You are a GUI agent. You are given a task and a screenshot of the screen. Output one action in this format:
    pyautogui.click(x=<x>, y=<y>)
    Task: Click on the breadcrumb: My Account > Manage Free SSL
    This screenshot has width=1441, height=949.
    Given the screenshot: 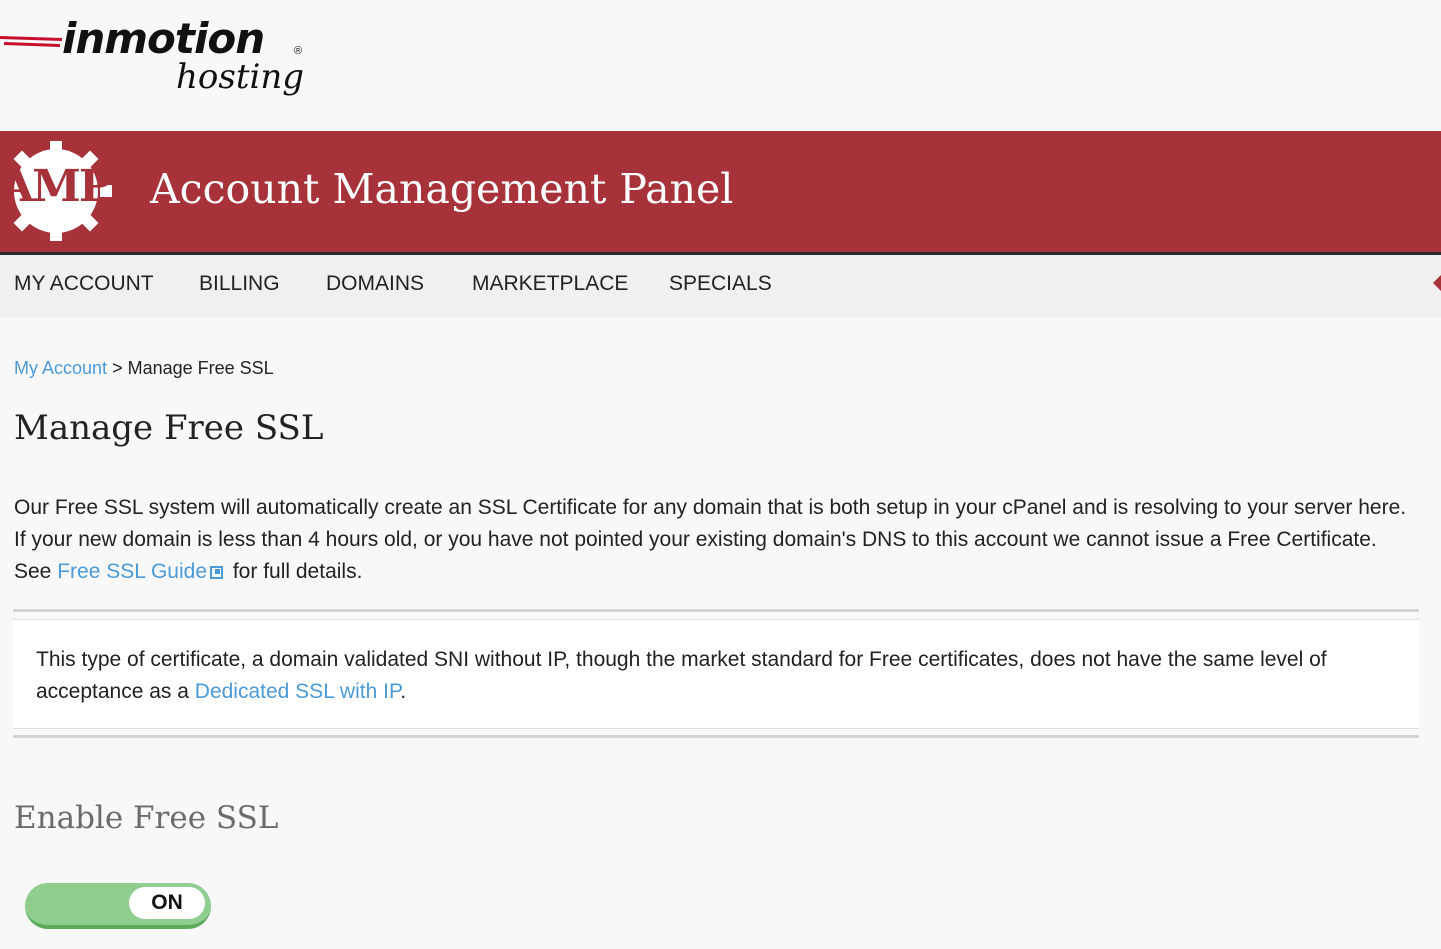 What is the action you would take?
    pyautogui.click(x=144, y=368)
    